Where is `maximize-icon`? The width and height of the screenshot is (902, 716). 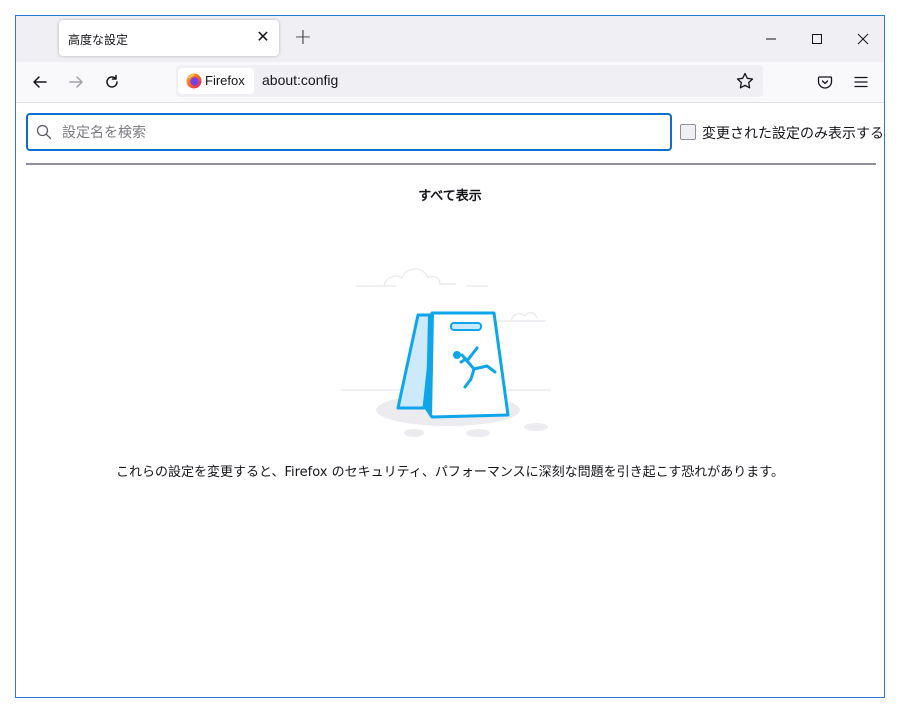
maximize-icon is located at coordinates (817, 39).